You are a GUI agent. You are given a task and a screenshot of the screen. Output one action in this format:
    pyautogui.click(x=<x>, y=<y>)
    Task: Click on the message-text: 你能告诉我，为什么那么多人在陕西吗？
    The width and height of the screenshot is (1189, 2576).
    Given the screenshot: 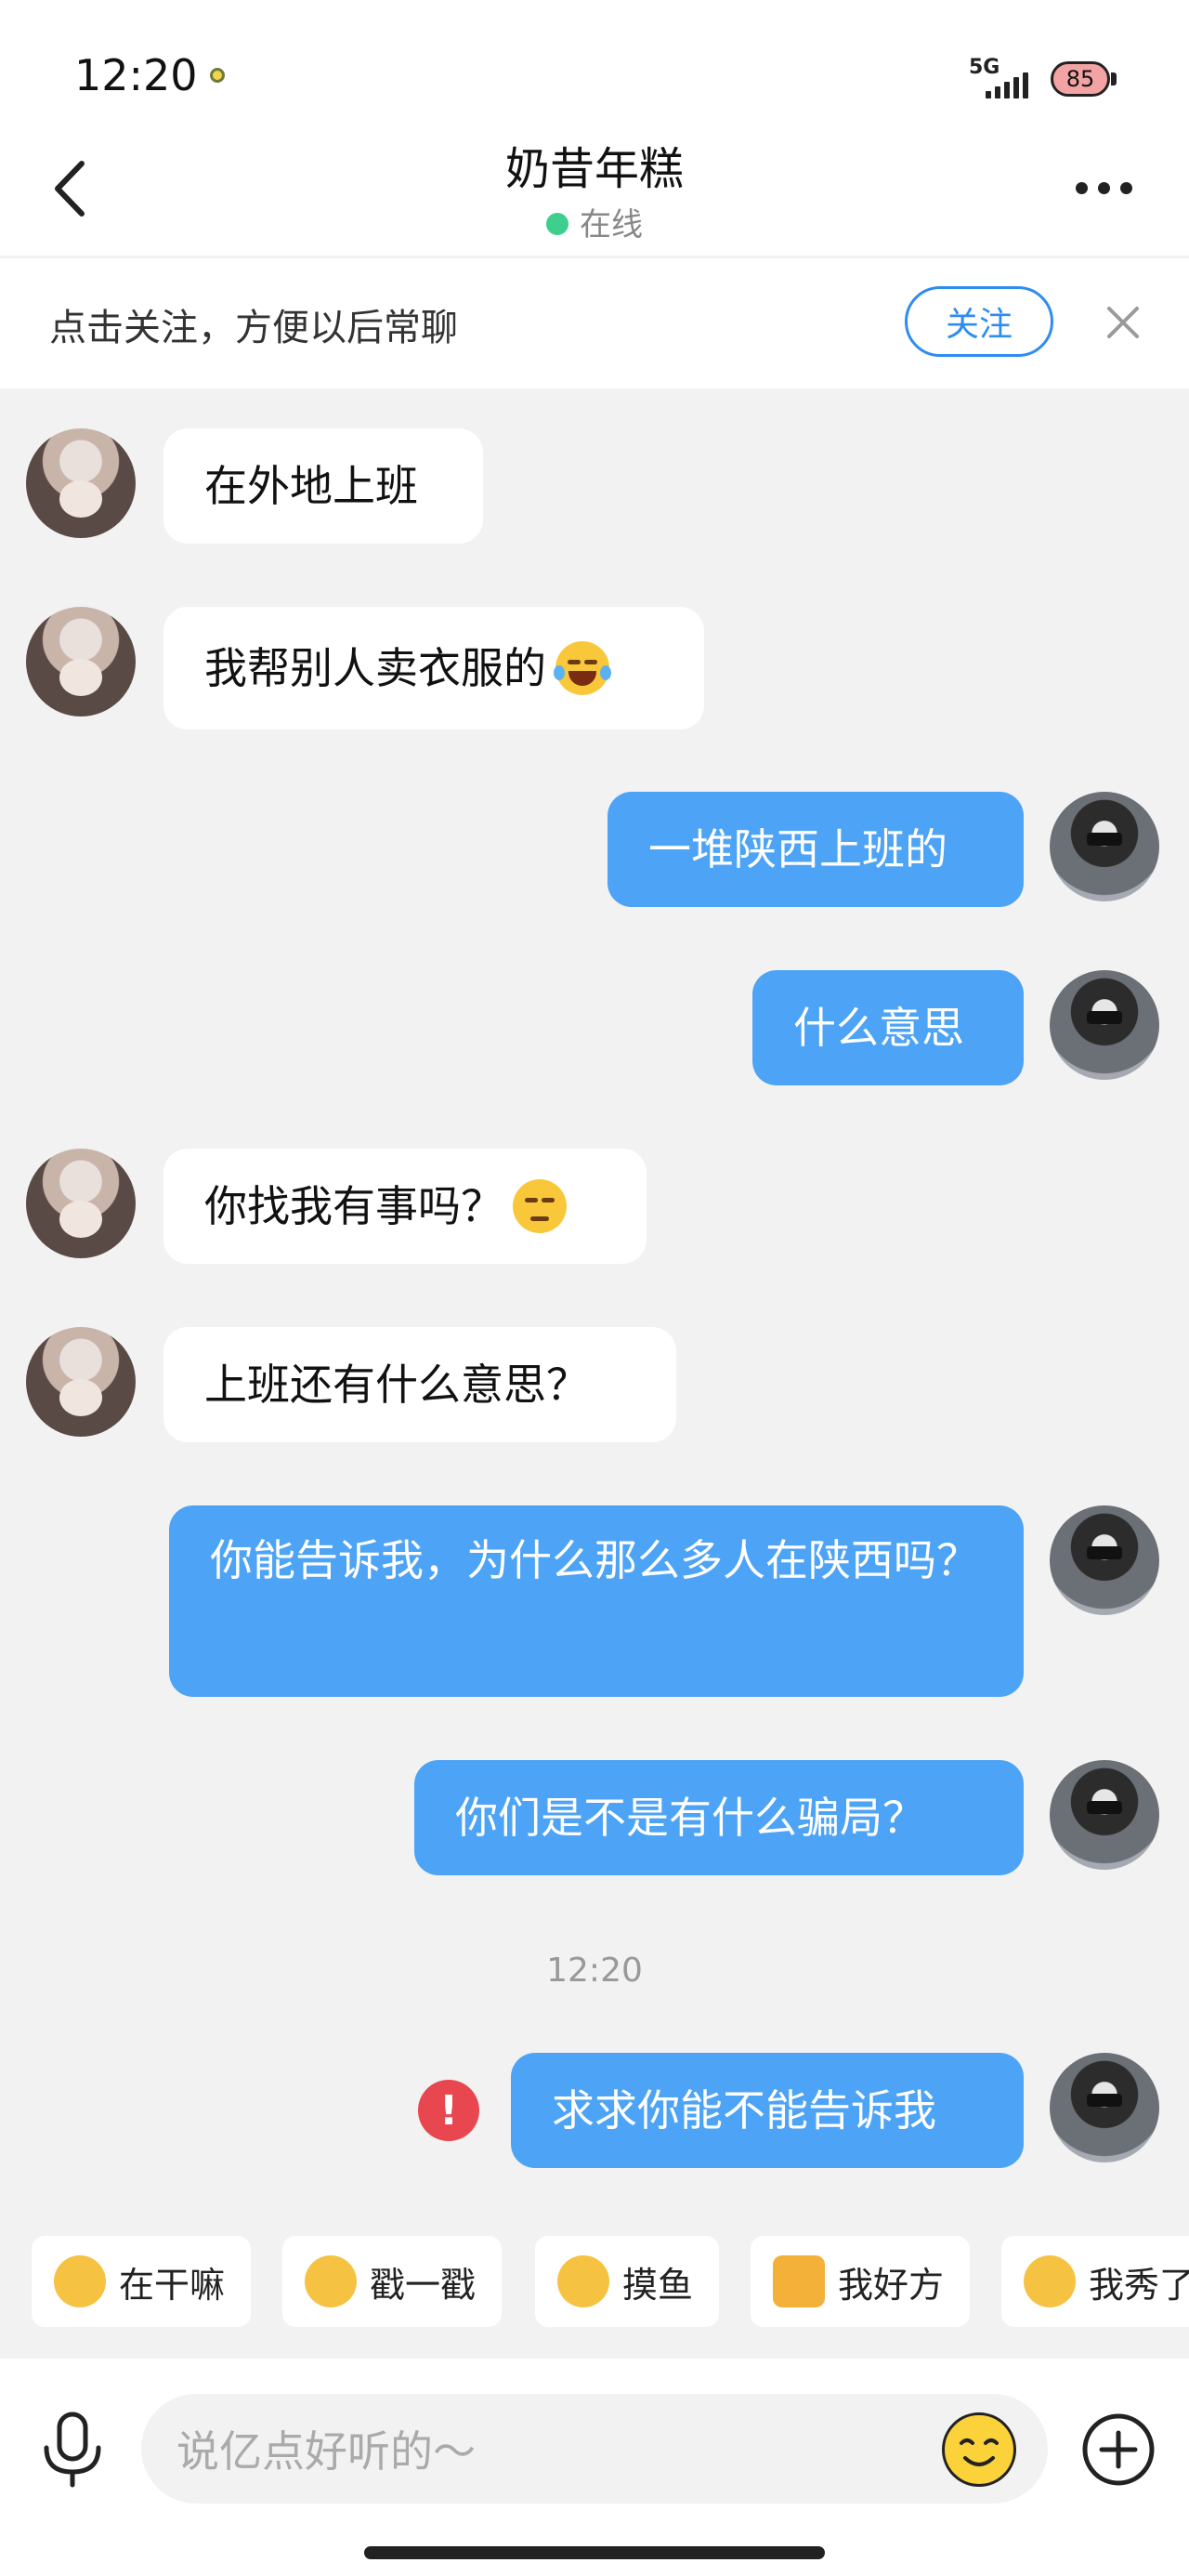 What is the action you would take?
    pyautogui.click(x=594, y=1560)
    